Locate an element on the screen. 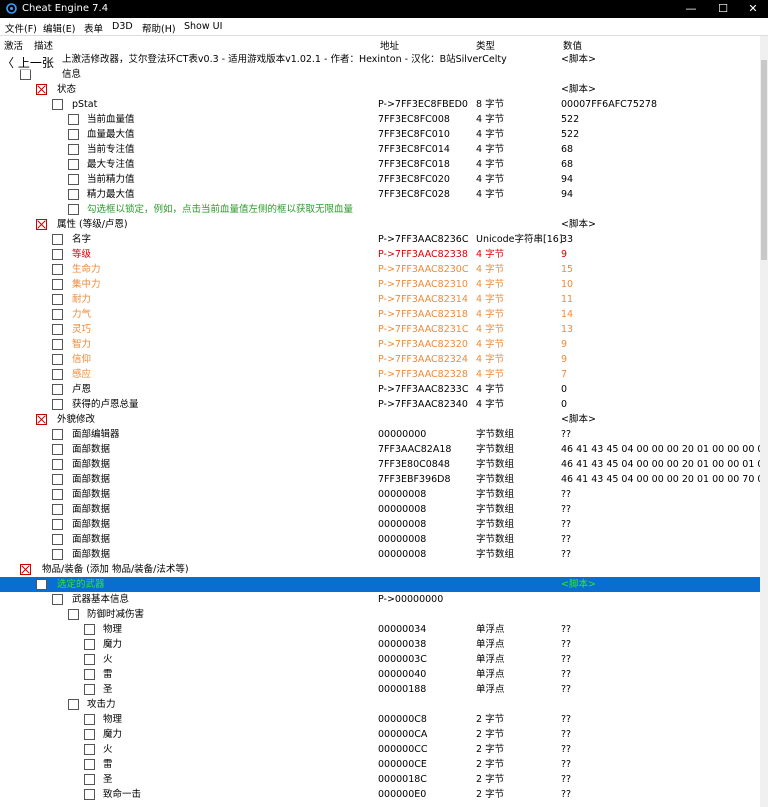 This screenshot has height=807, width=768. table-row: 获得的卢恩总量 P->7FF3AAC82340 4 字节 0 is located at coordinates (380, 404).